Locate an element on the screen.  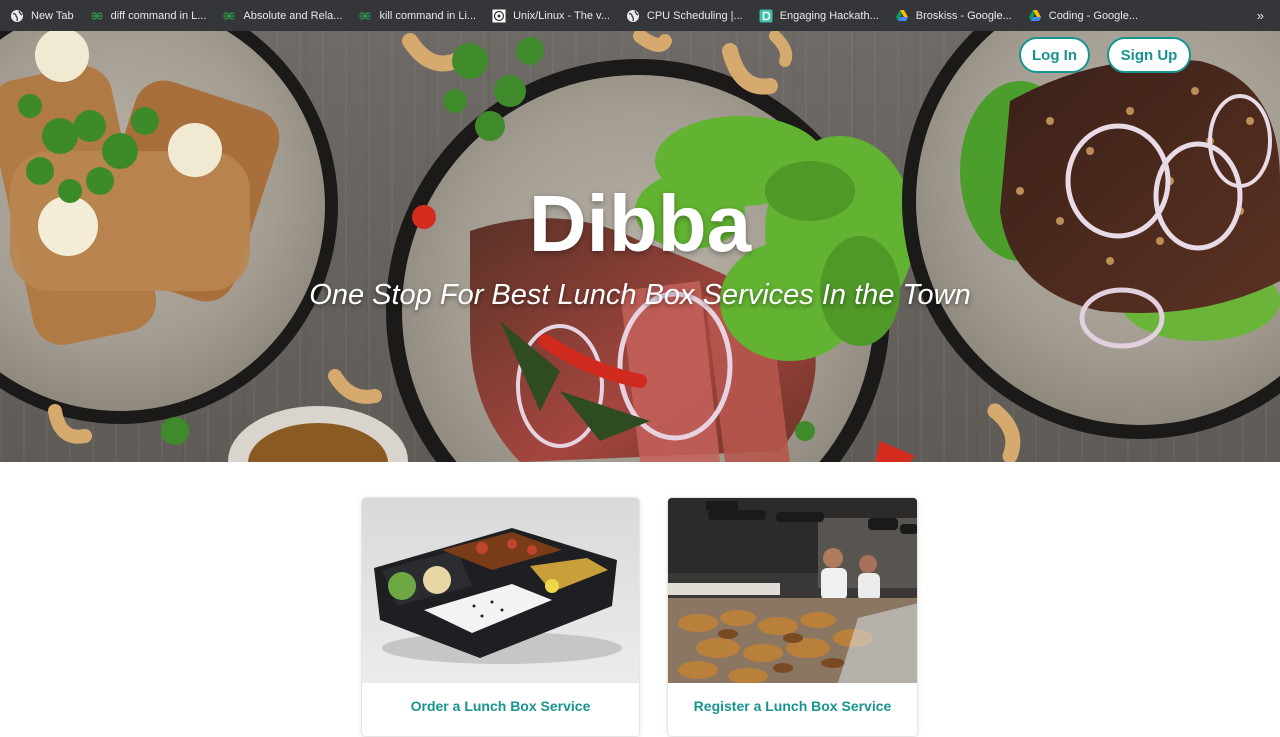
register-lunch-box-card: Register a Lunch Box Service is located at coordinates (792, 617).